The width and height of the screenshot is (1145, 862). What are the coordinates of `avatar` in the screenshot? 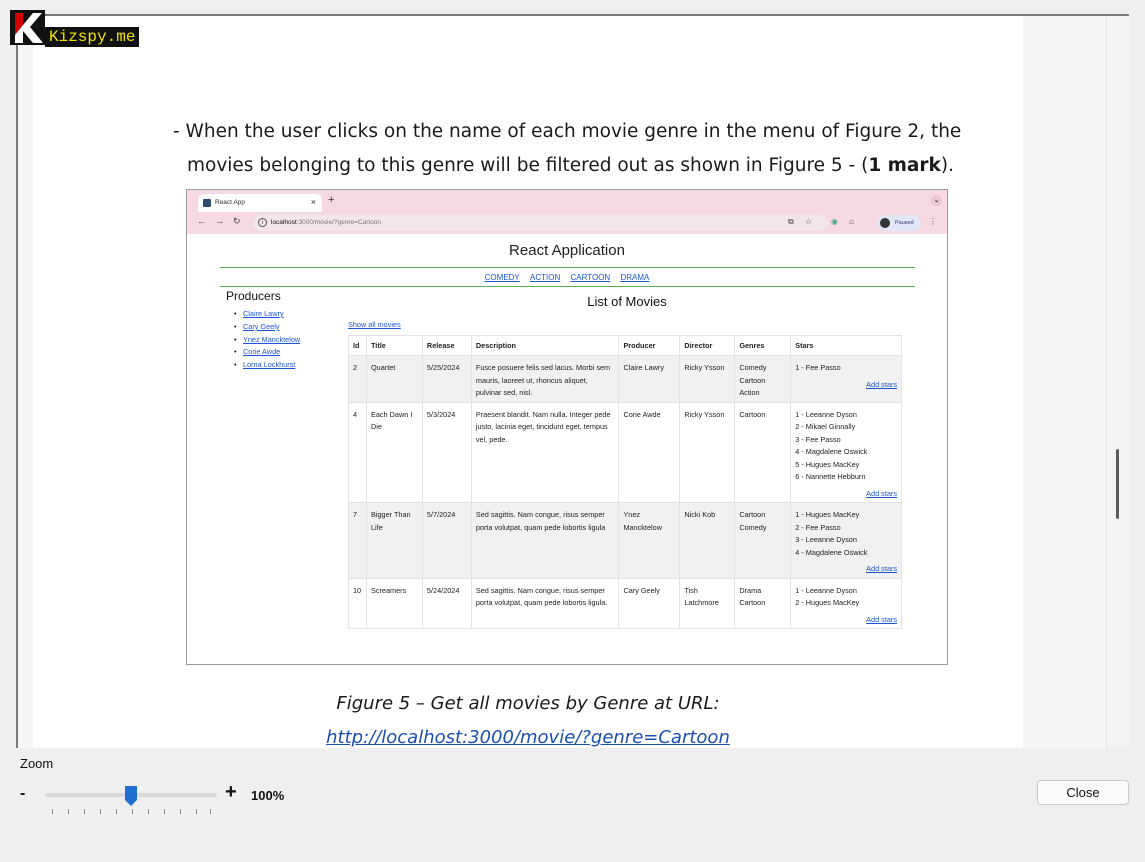 It's located at (885, 223).